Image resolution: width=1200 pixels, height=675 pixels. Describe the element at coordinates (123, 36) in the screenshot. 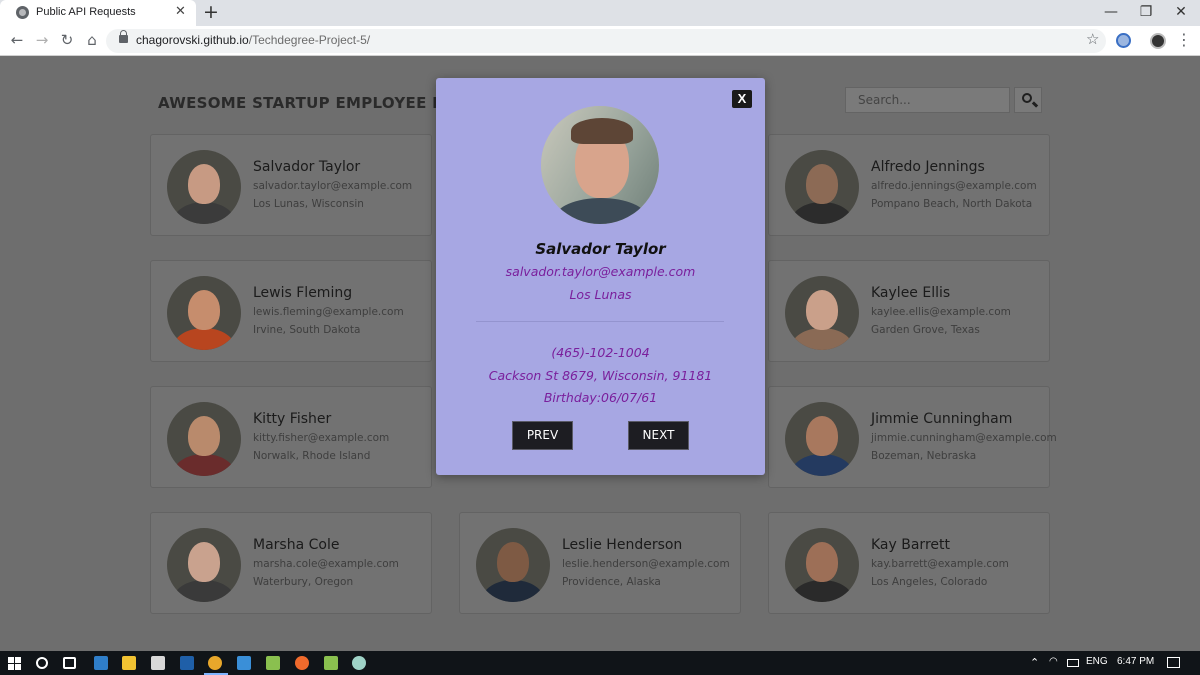

I see `lock-icon` at that location.